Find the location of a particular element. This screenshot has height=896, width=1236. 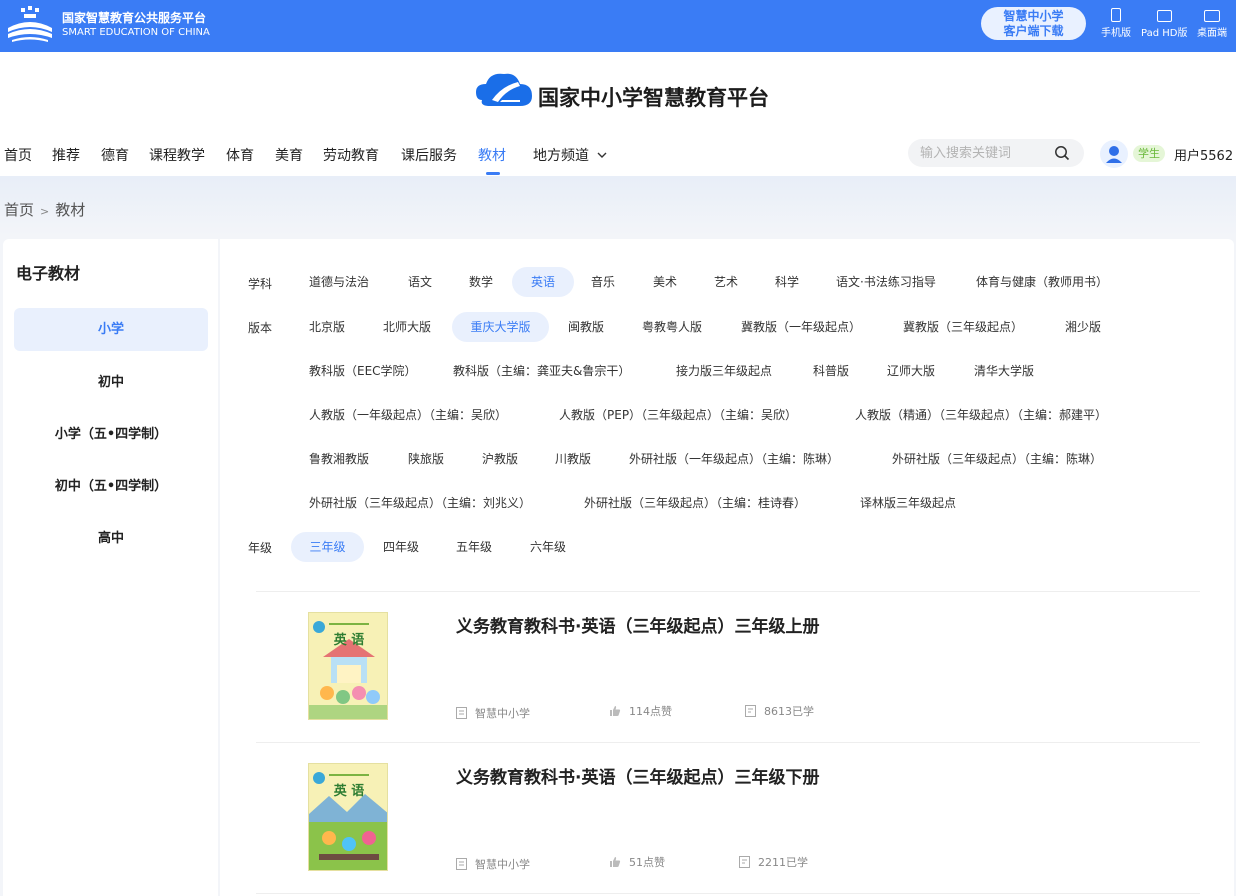

subject-option: 音乐 is located at coordinates (603, 282).